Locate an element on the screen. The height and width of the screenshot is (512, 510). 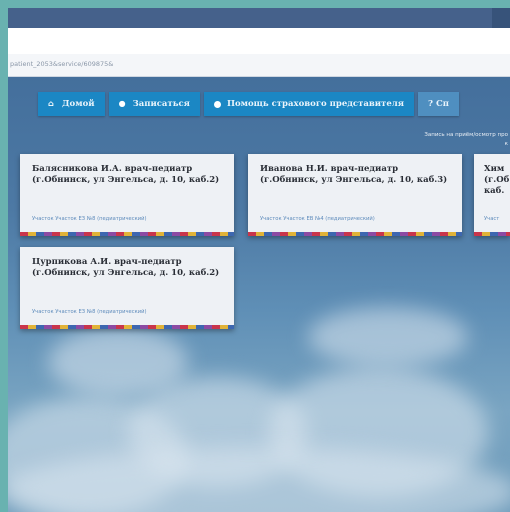
doctor-card-district: Участок Участок ЕВ №4 (педиатрический) is located at coordinates (317, 219).